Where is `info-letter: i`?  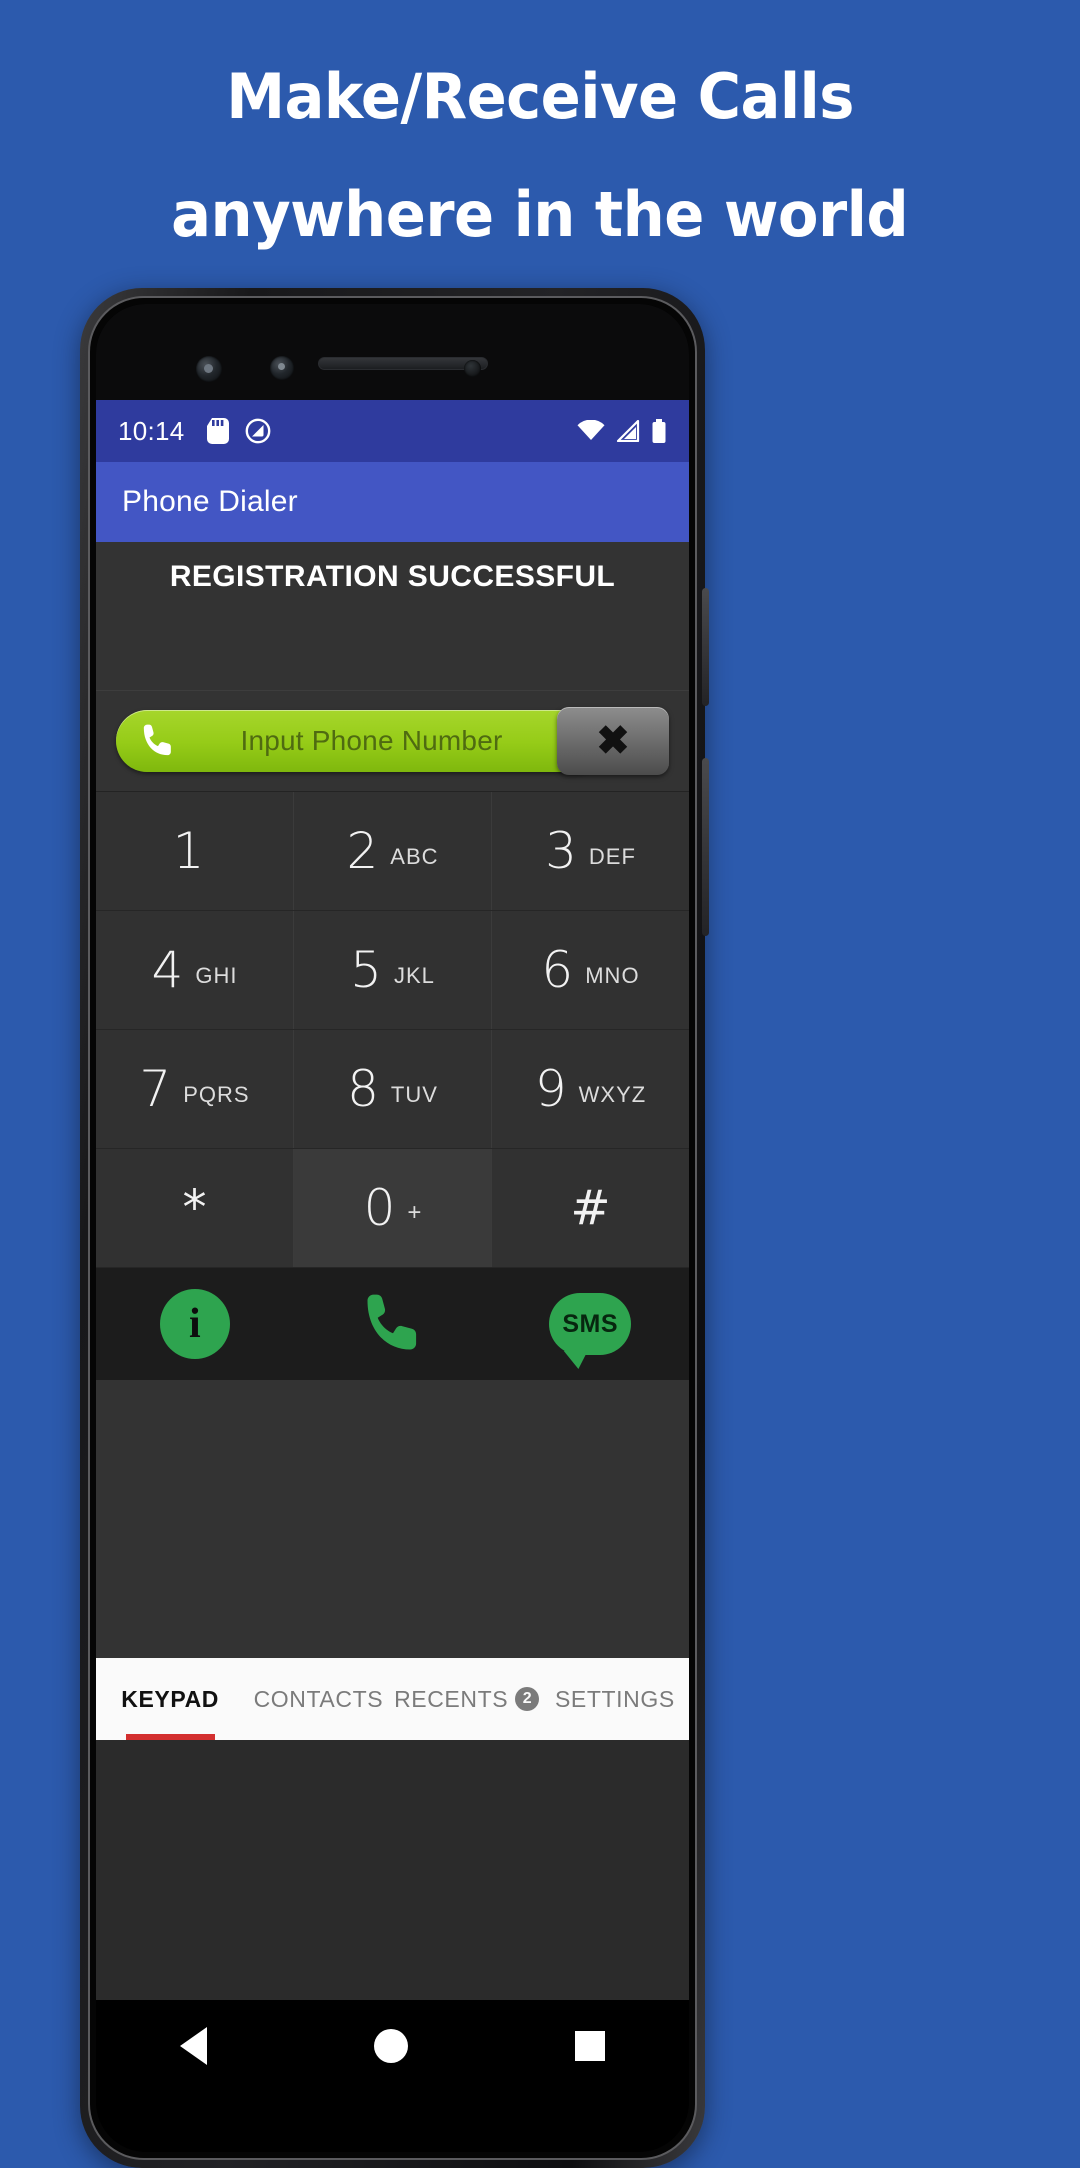 info-letter: i is located at coordinates (194, 1324).